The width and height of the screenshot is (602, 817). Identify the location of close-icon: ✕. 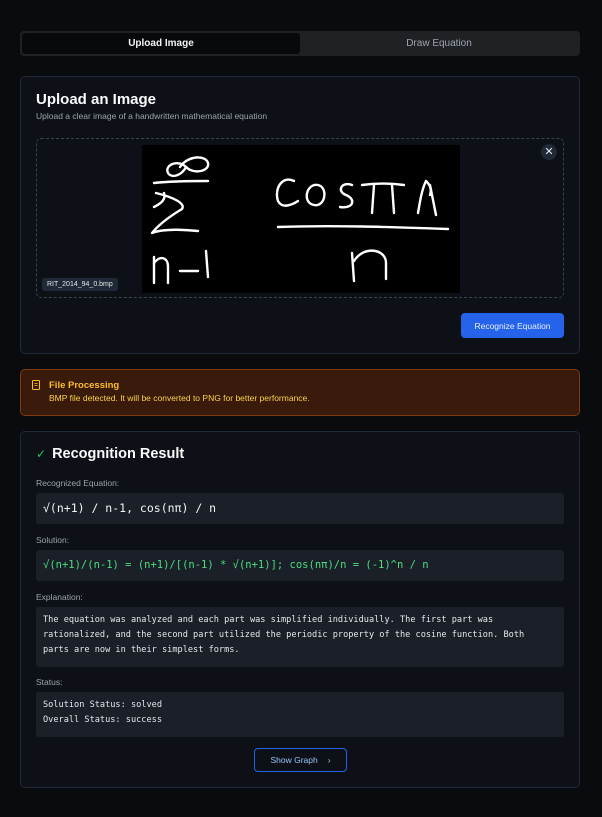
(549, 152).